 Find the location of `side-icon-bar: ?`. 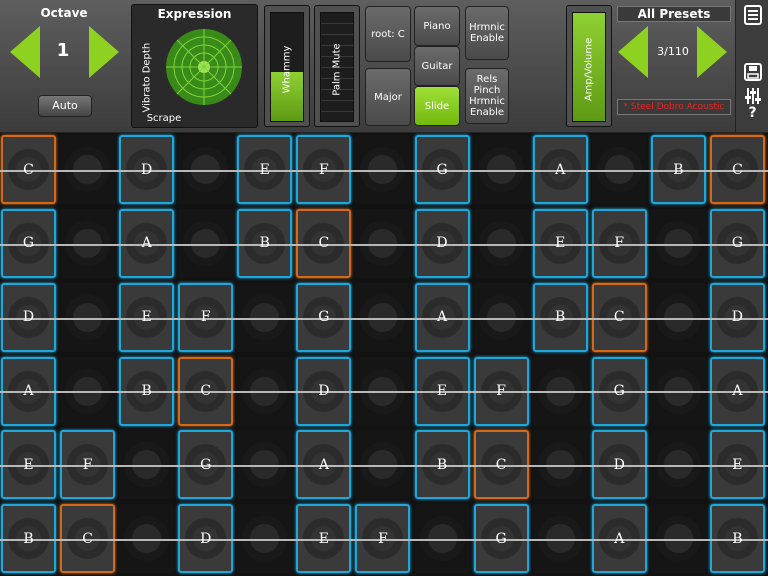

side-icon-bar: ? is located at coordinates (751, 66).